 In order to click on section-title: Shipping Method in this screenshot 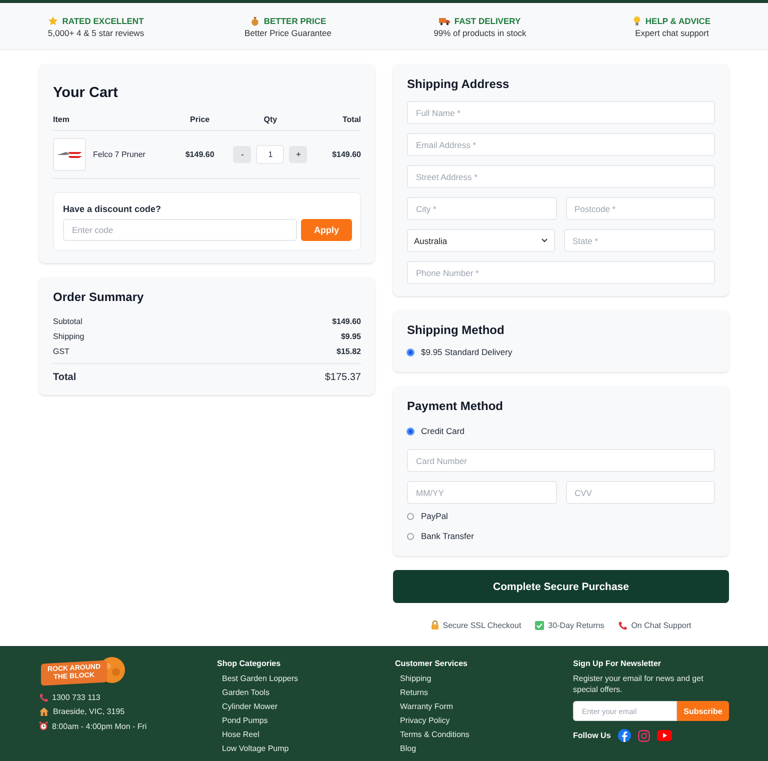, I will do `click(456, 330)`.